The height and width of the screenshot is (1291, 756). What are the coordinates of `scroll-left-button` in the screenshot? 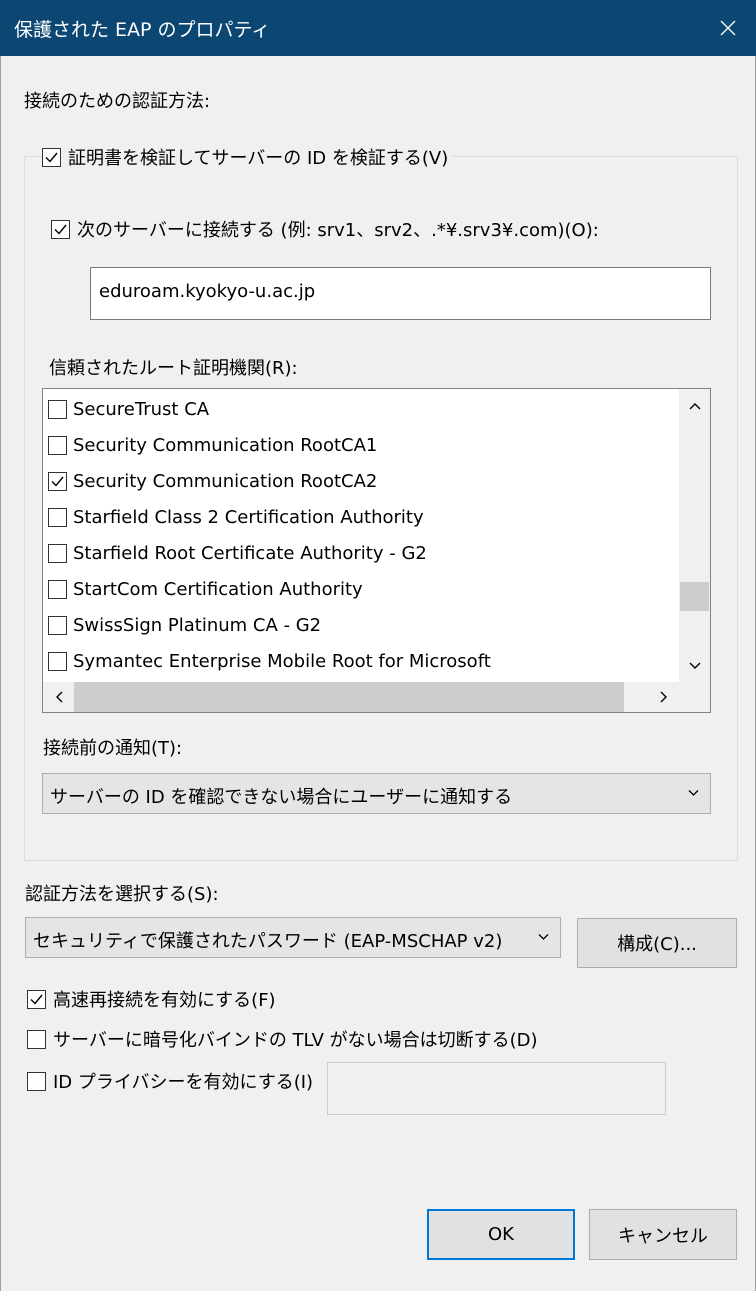 It's located at (58, 697).